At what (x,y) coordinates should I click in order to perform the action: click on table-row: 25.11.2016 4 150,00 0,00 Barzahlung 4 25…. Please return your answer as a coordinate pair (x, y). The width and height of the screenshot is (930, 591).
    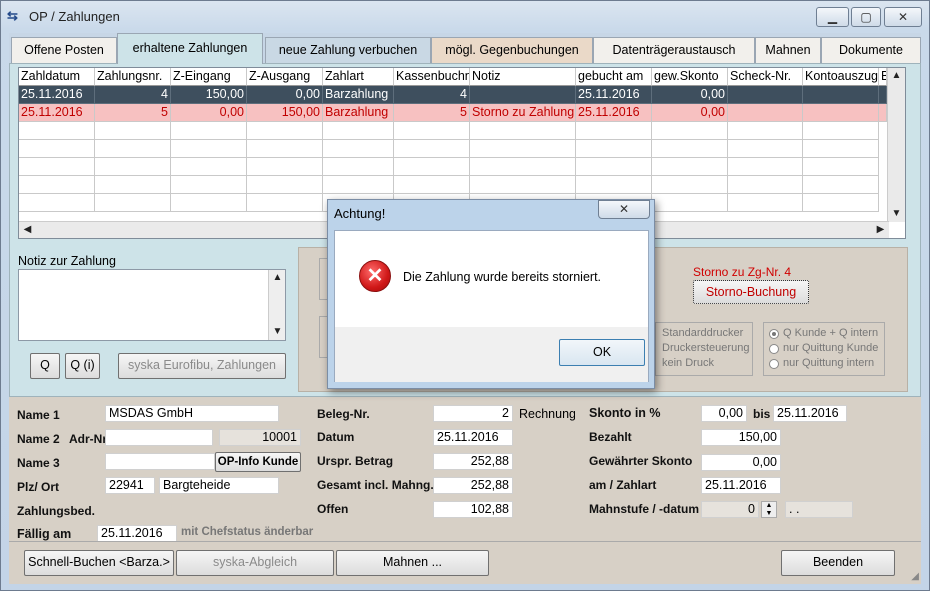
    Looking at the image, I should click on (453, 95).